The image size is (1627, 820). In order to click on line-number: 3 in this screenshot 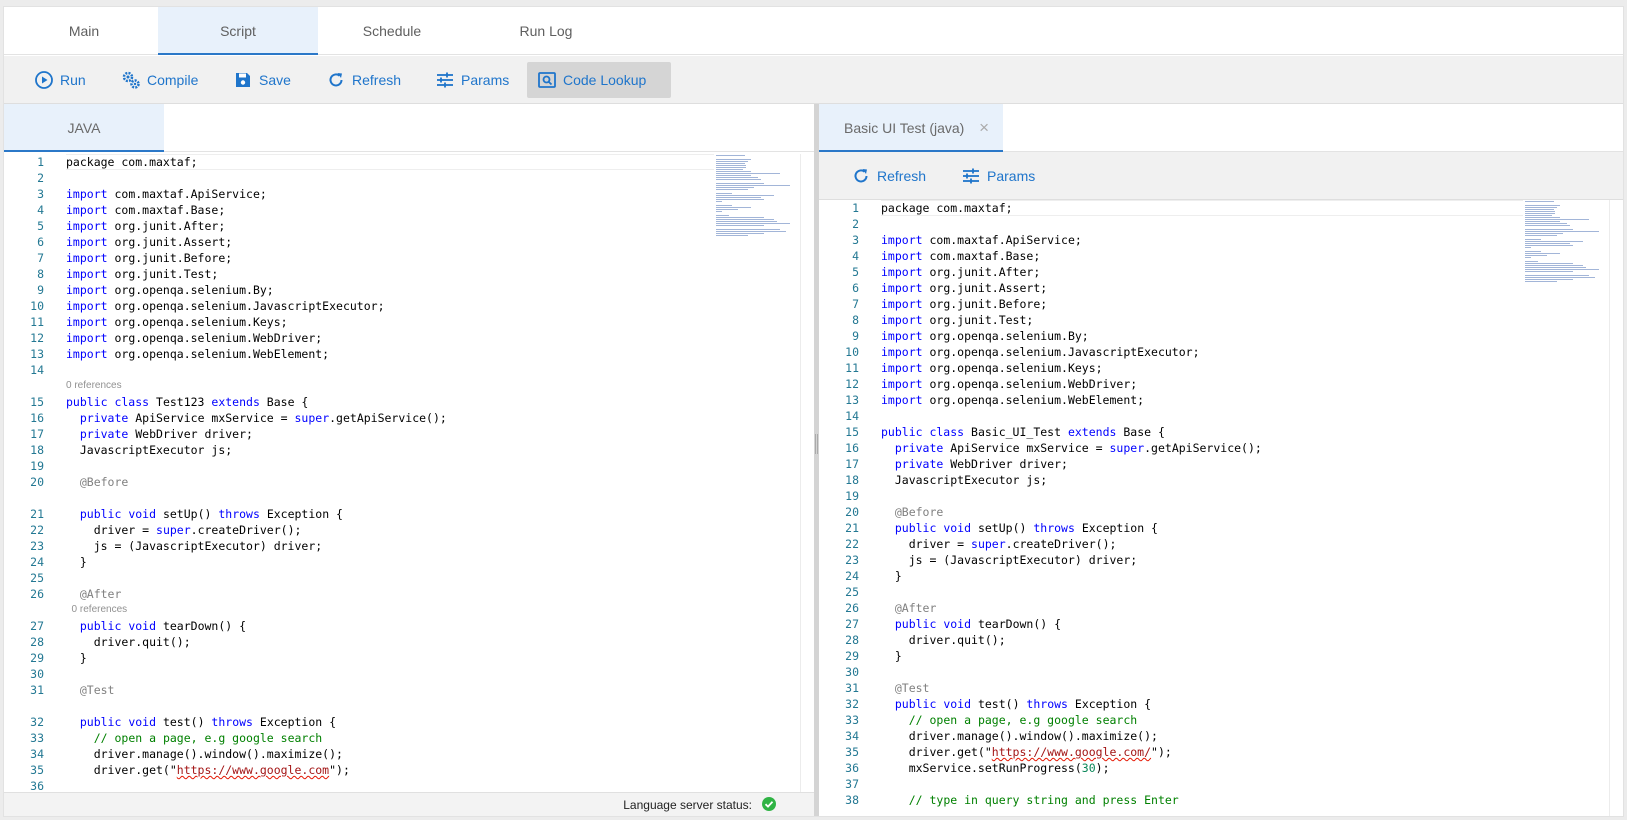, I will do `click(855, 240)`.